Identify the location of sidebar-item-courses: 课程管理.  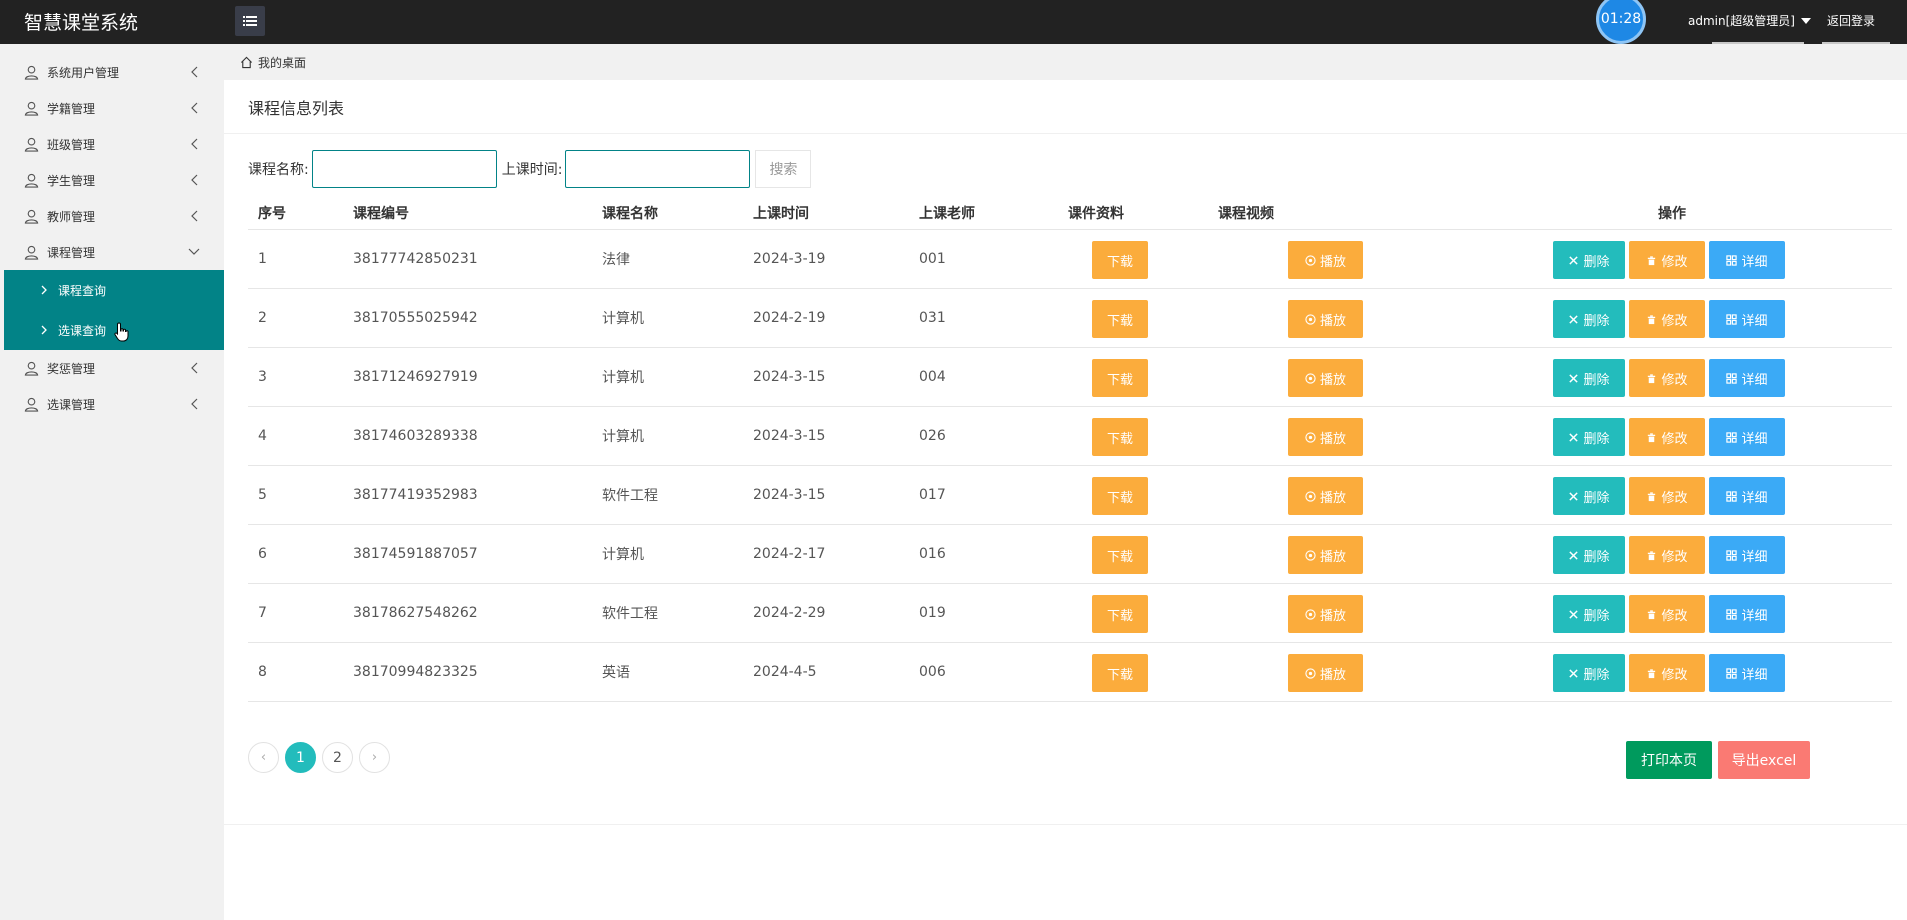
(114, 252).